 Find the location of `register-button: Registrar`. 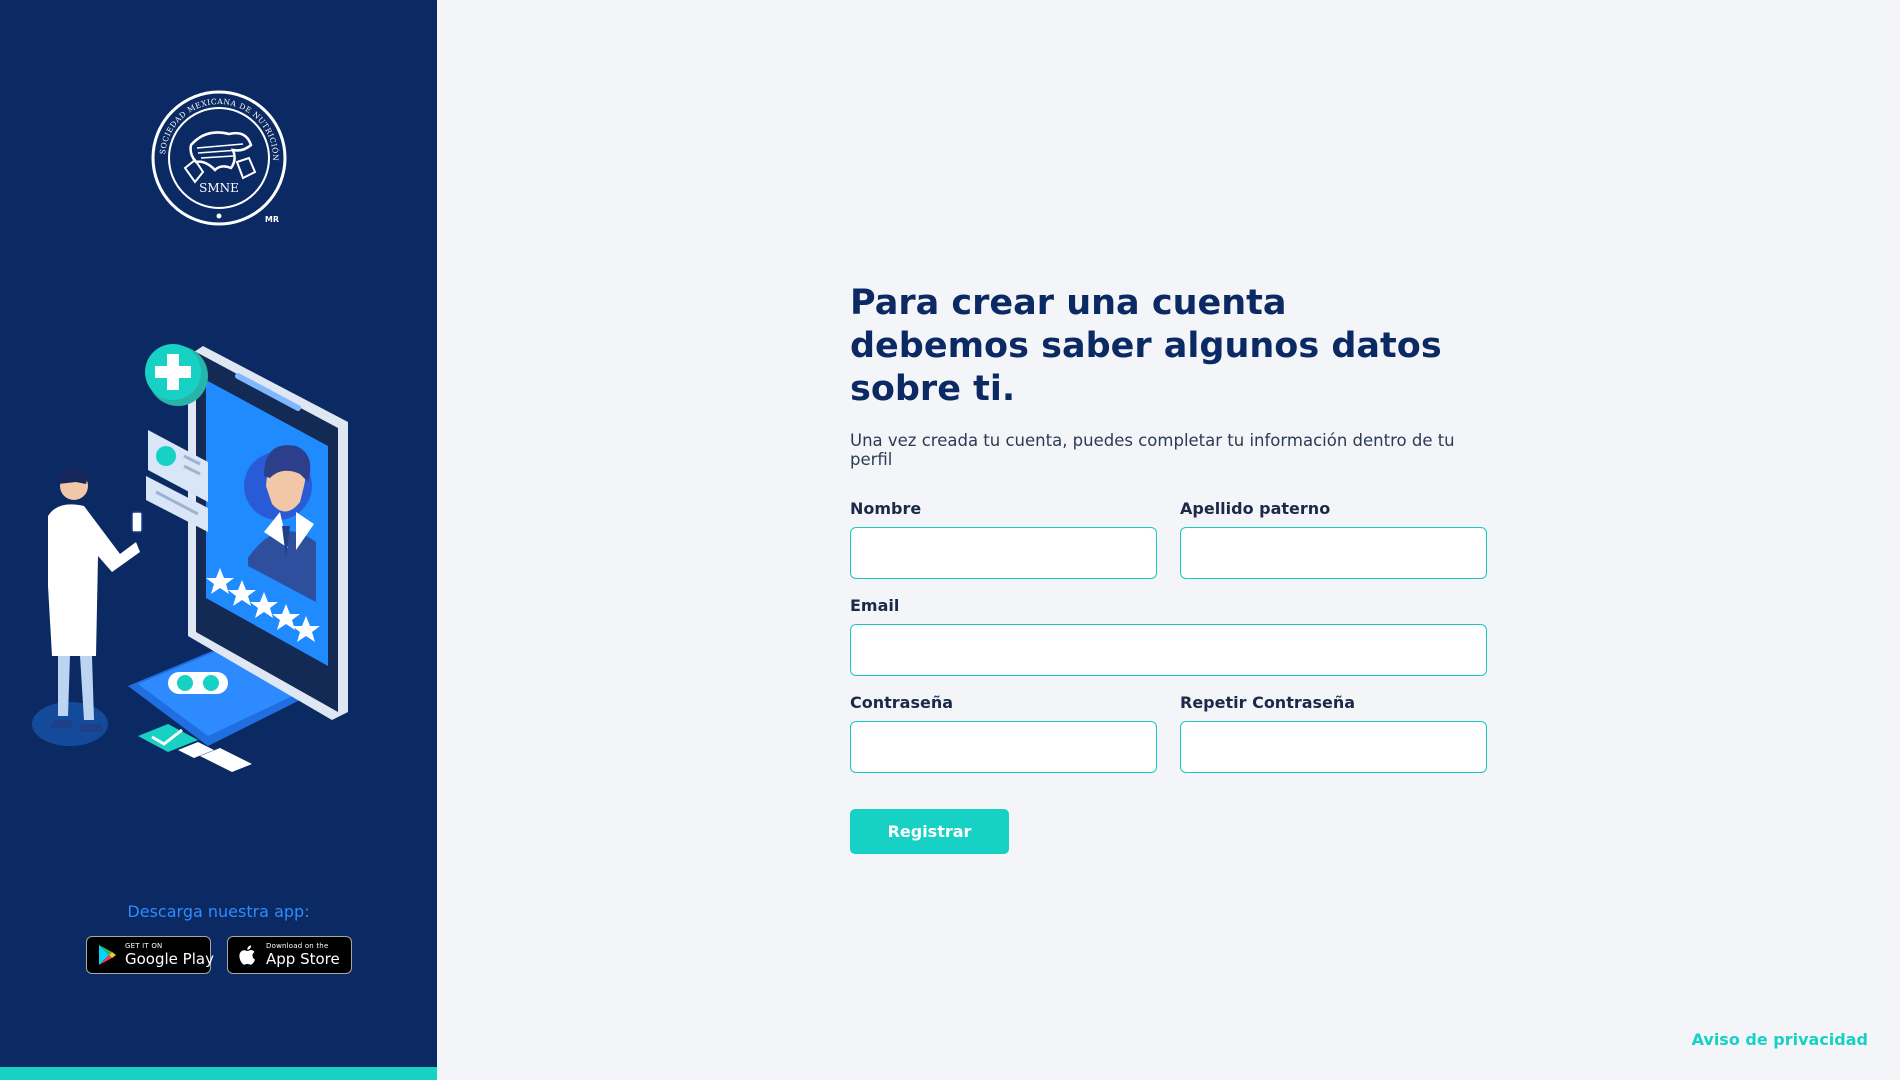

register-button: Registrar is located at coordinates (929, 831).